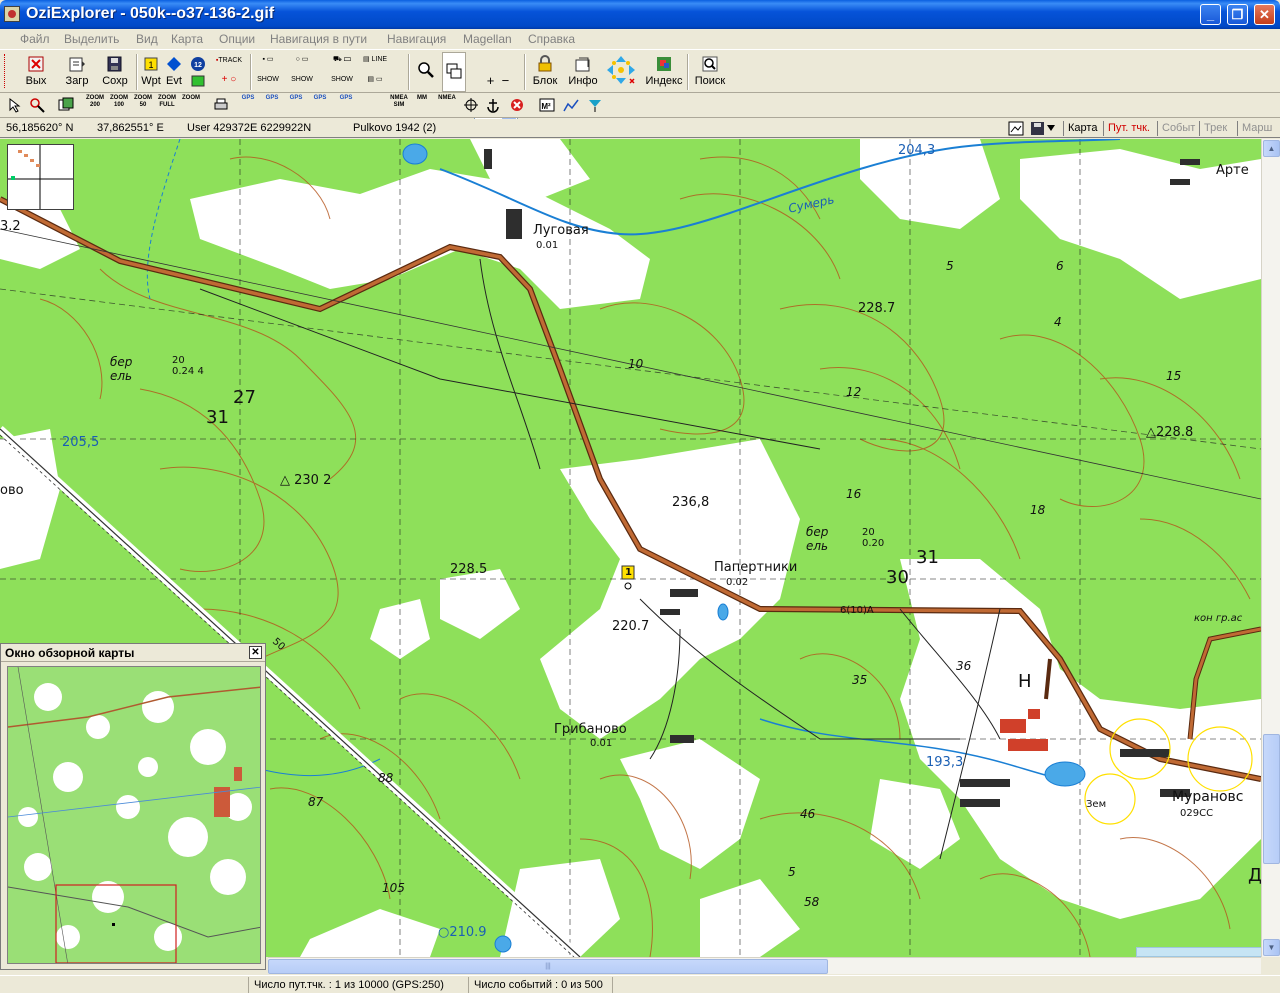  I want to click on tab-waypoints: Пут. тчк., so click(1128, 128).